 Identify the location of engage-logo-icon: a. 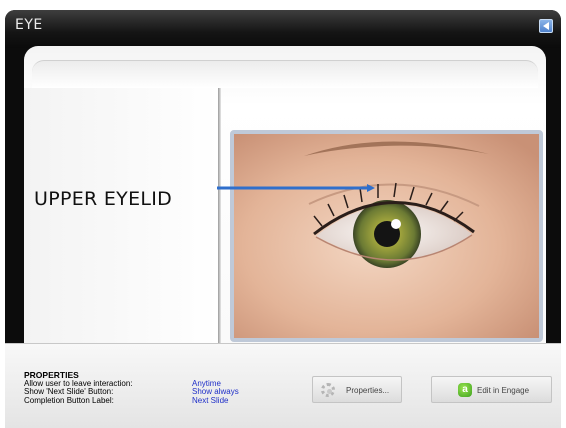
(465, 390).